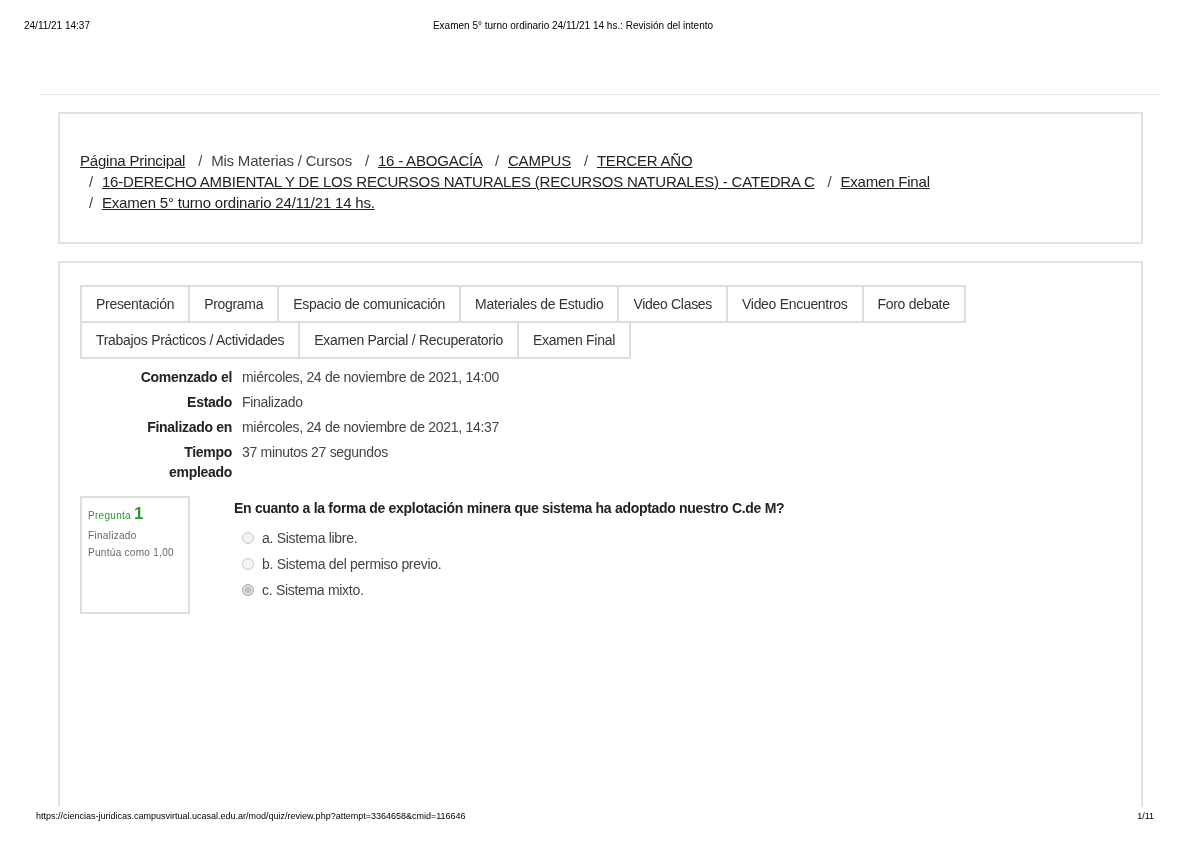 The height and width of the screenshot is (848, 1200). Describe the element at coordinates (371, 377) in the screenshot. I see `summary-value: miércoles, 24 de noviembre de 2021, 14:00` at that location.